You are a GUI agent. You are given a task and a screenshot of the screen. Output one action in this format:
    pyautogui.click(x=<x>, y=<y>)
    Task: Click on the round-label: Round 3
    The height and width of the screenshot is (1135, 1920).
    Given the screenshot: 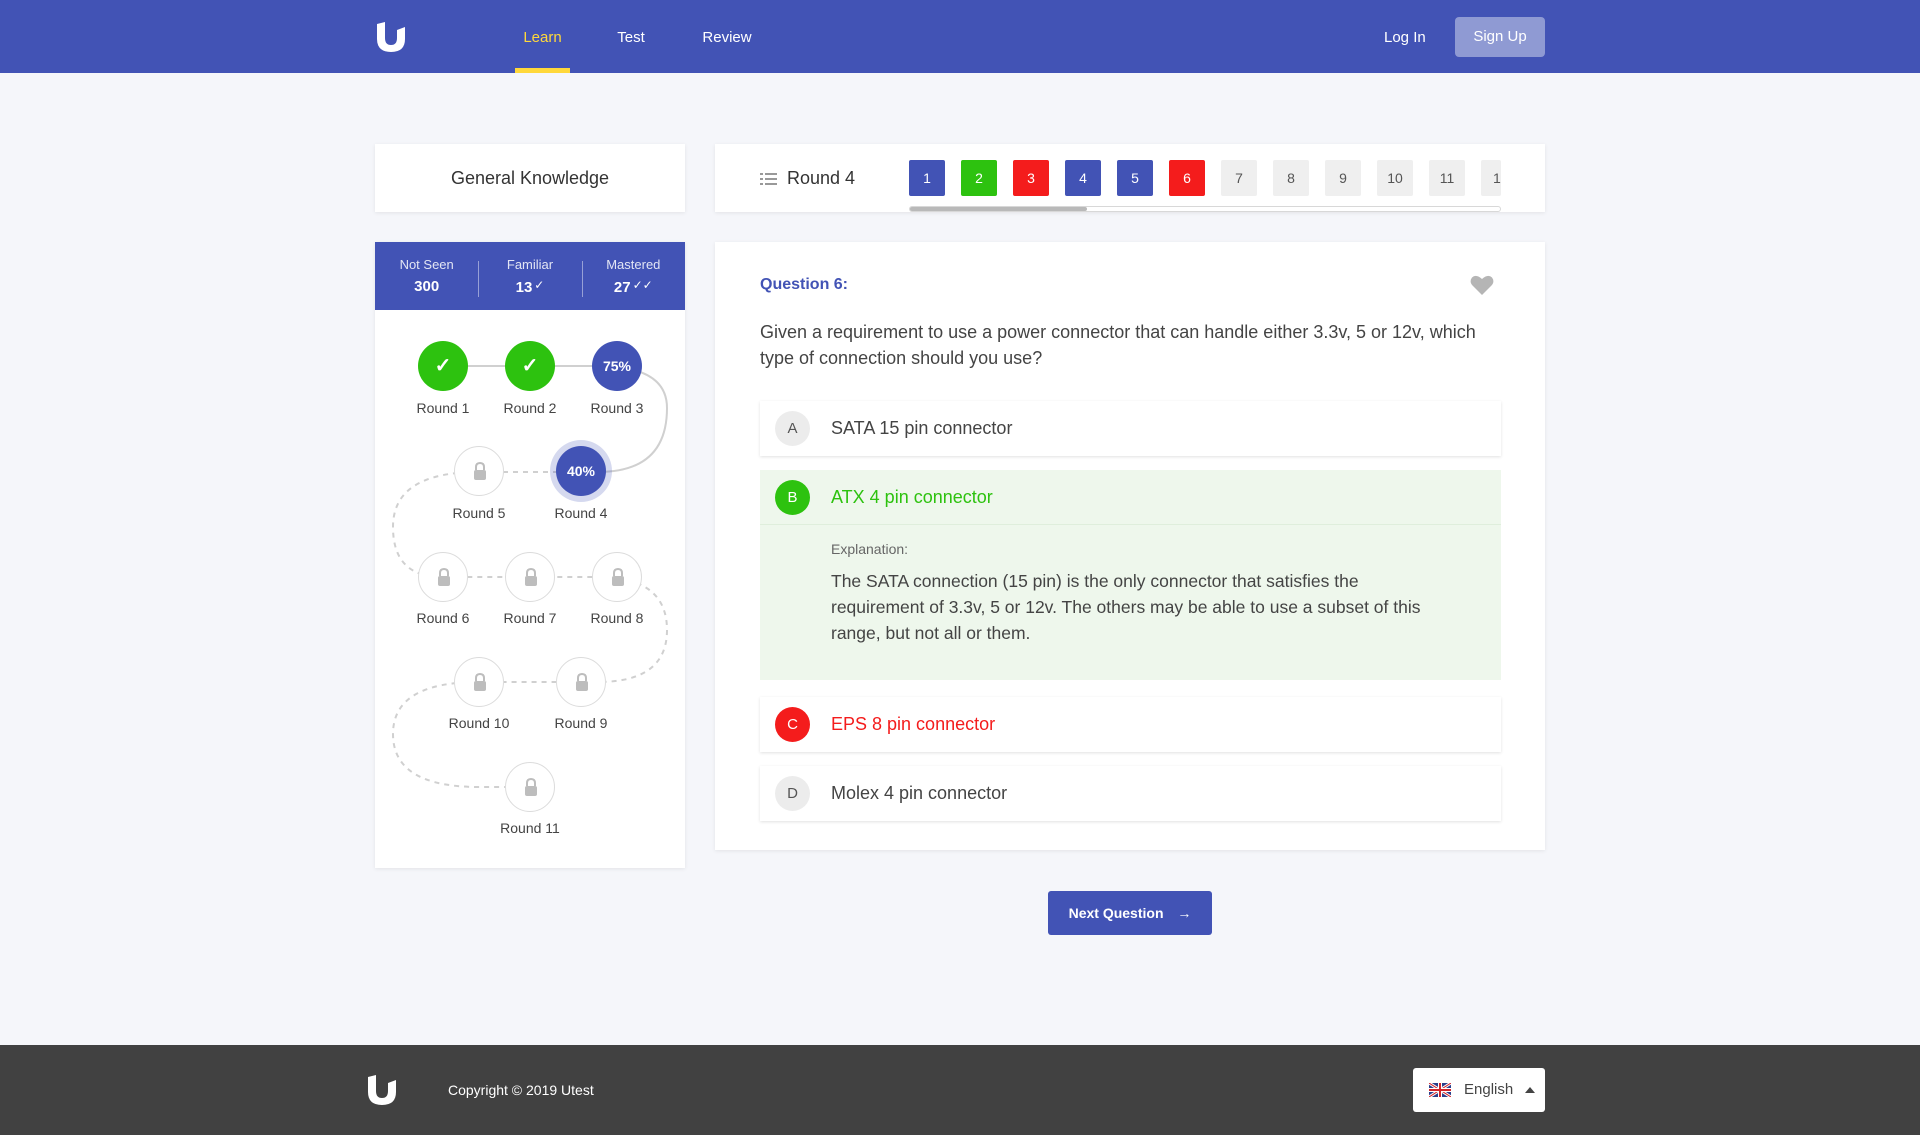 What is the action you would take?
    pyautogui.click(x=617, y=408)
    